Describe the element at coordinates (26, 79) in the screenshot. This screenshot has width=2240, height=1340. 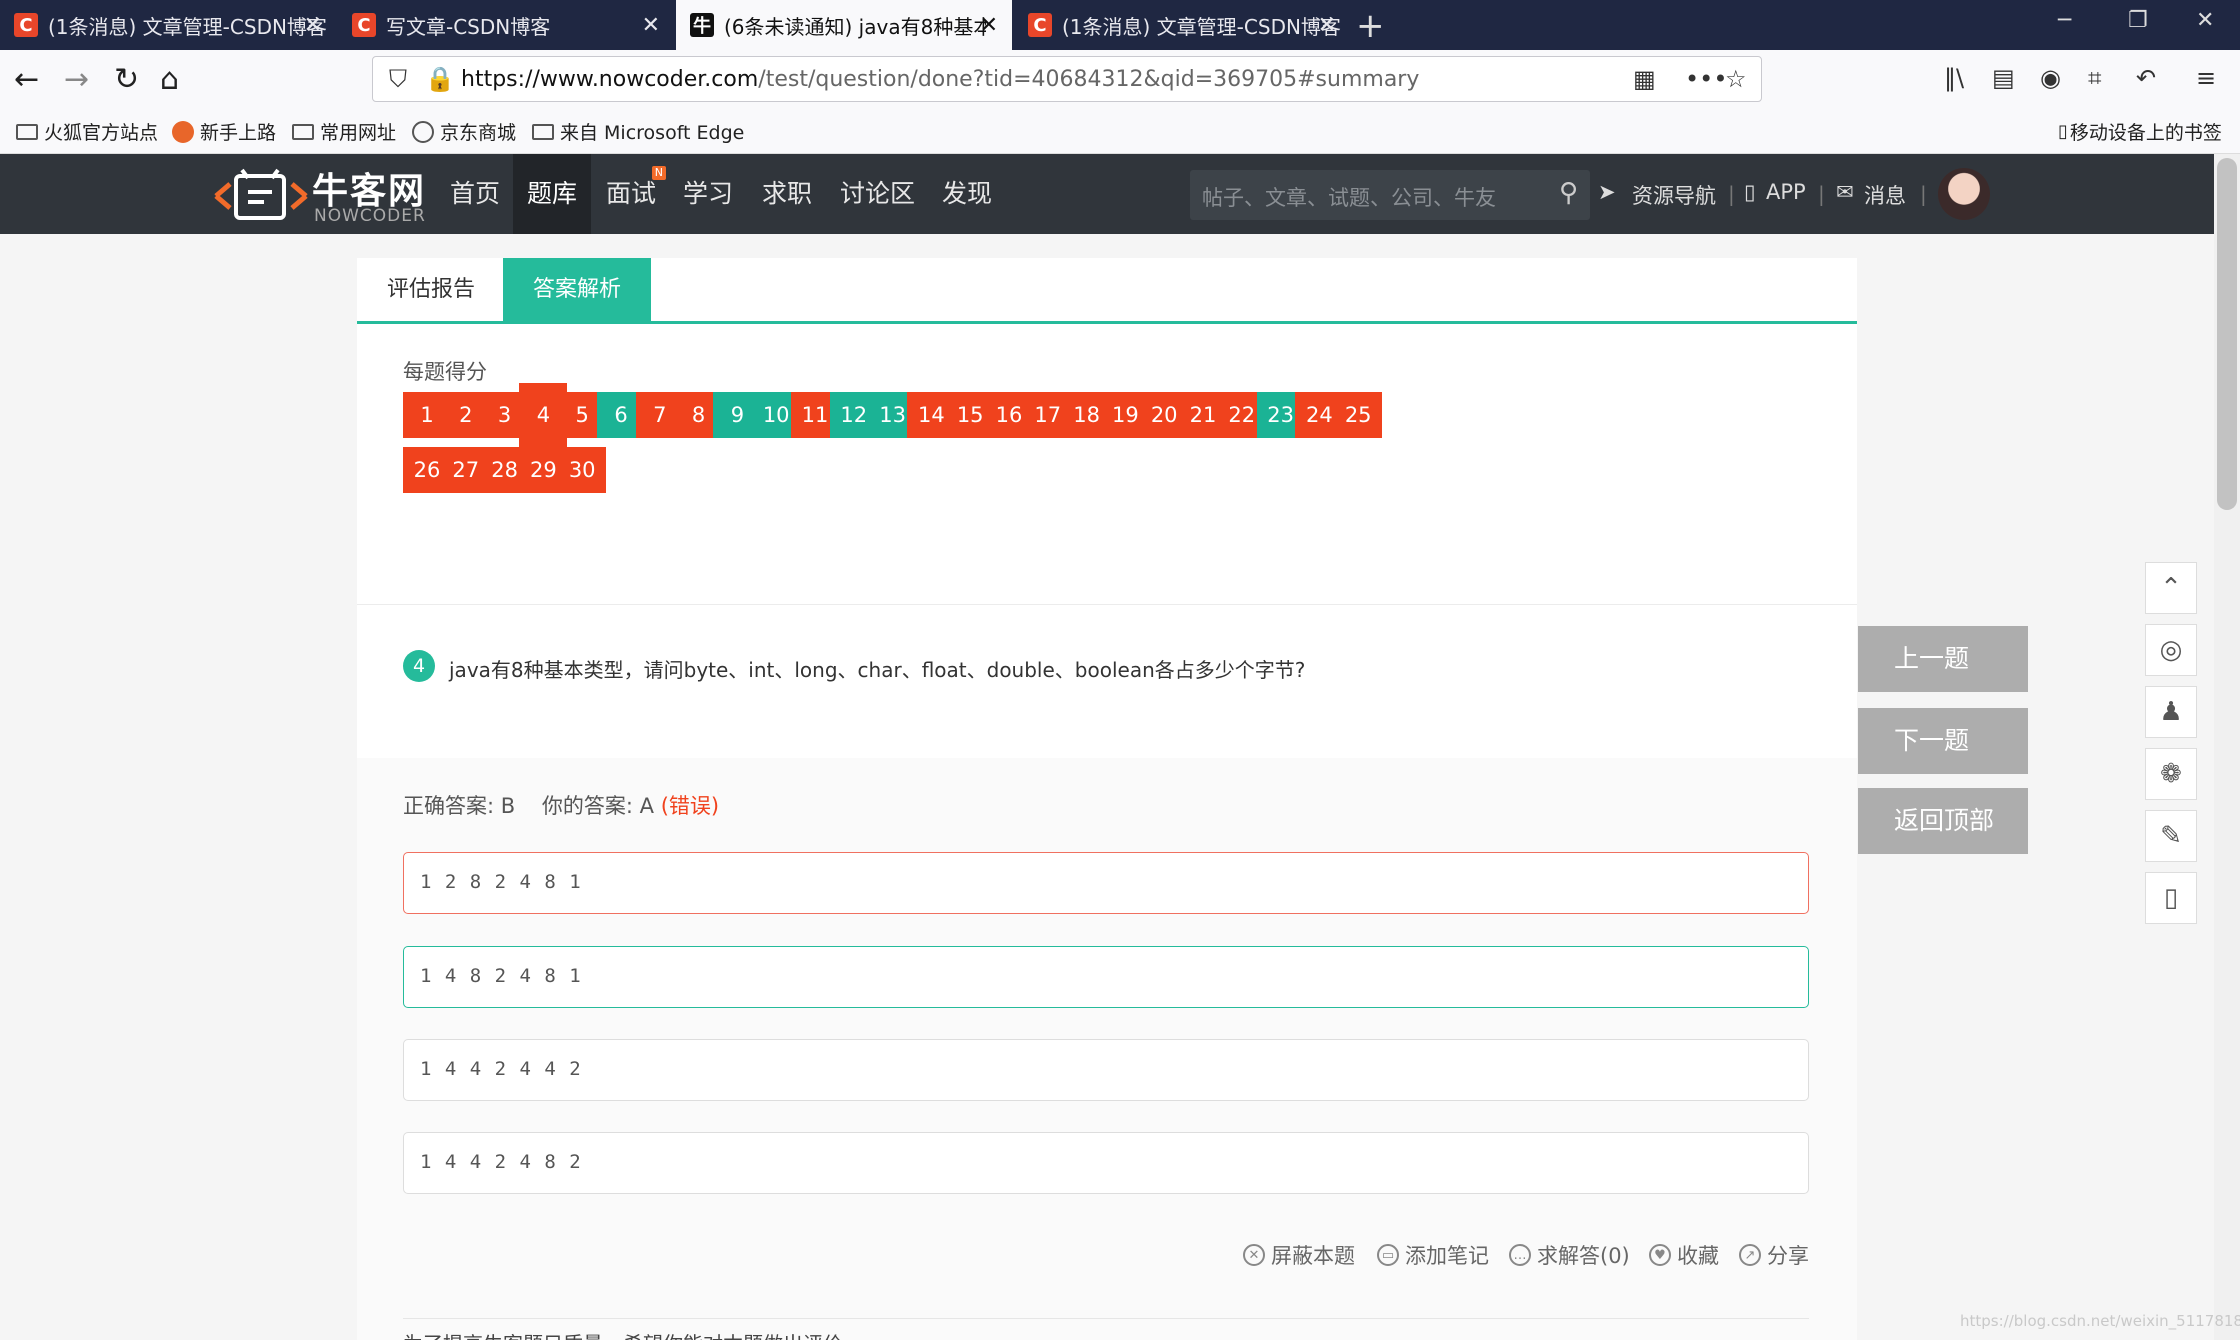
I see `back-icon: ←` at that location.